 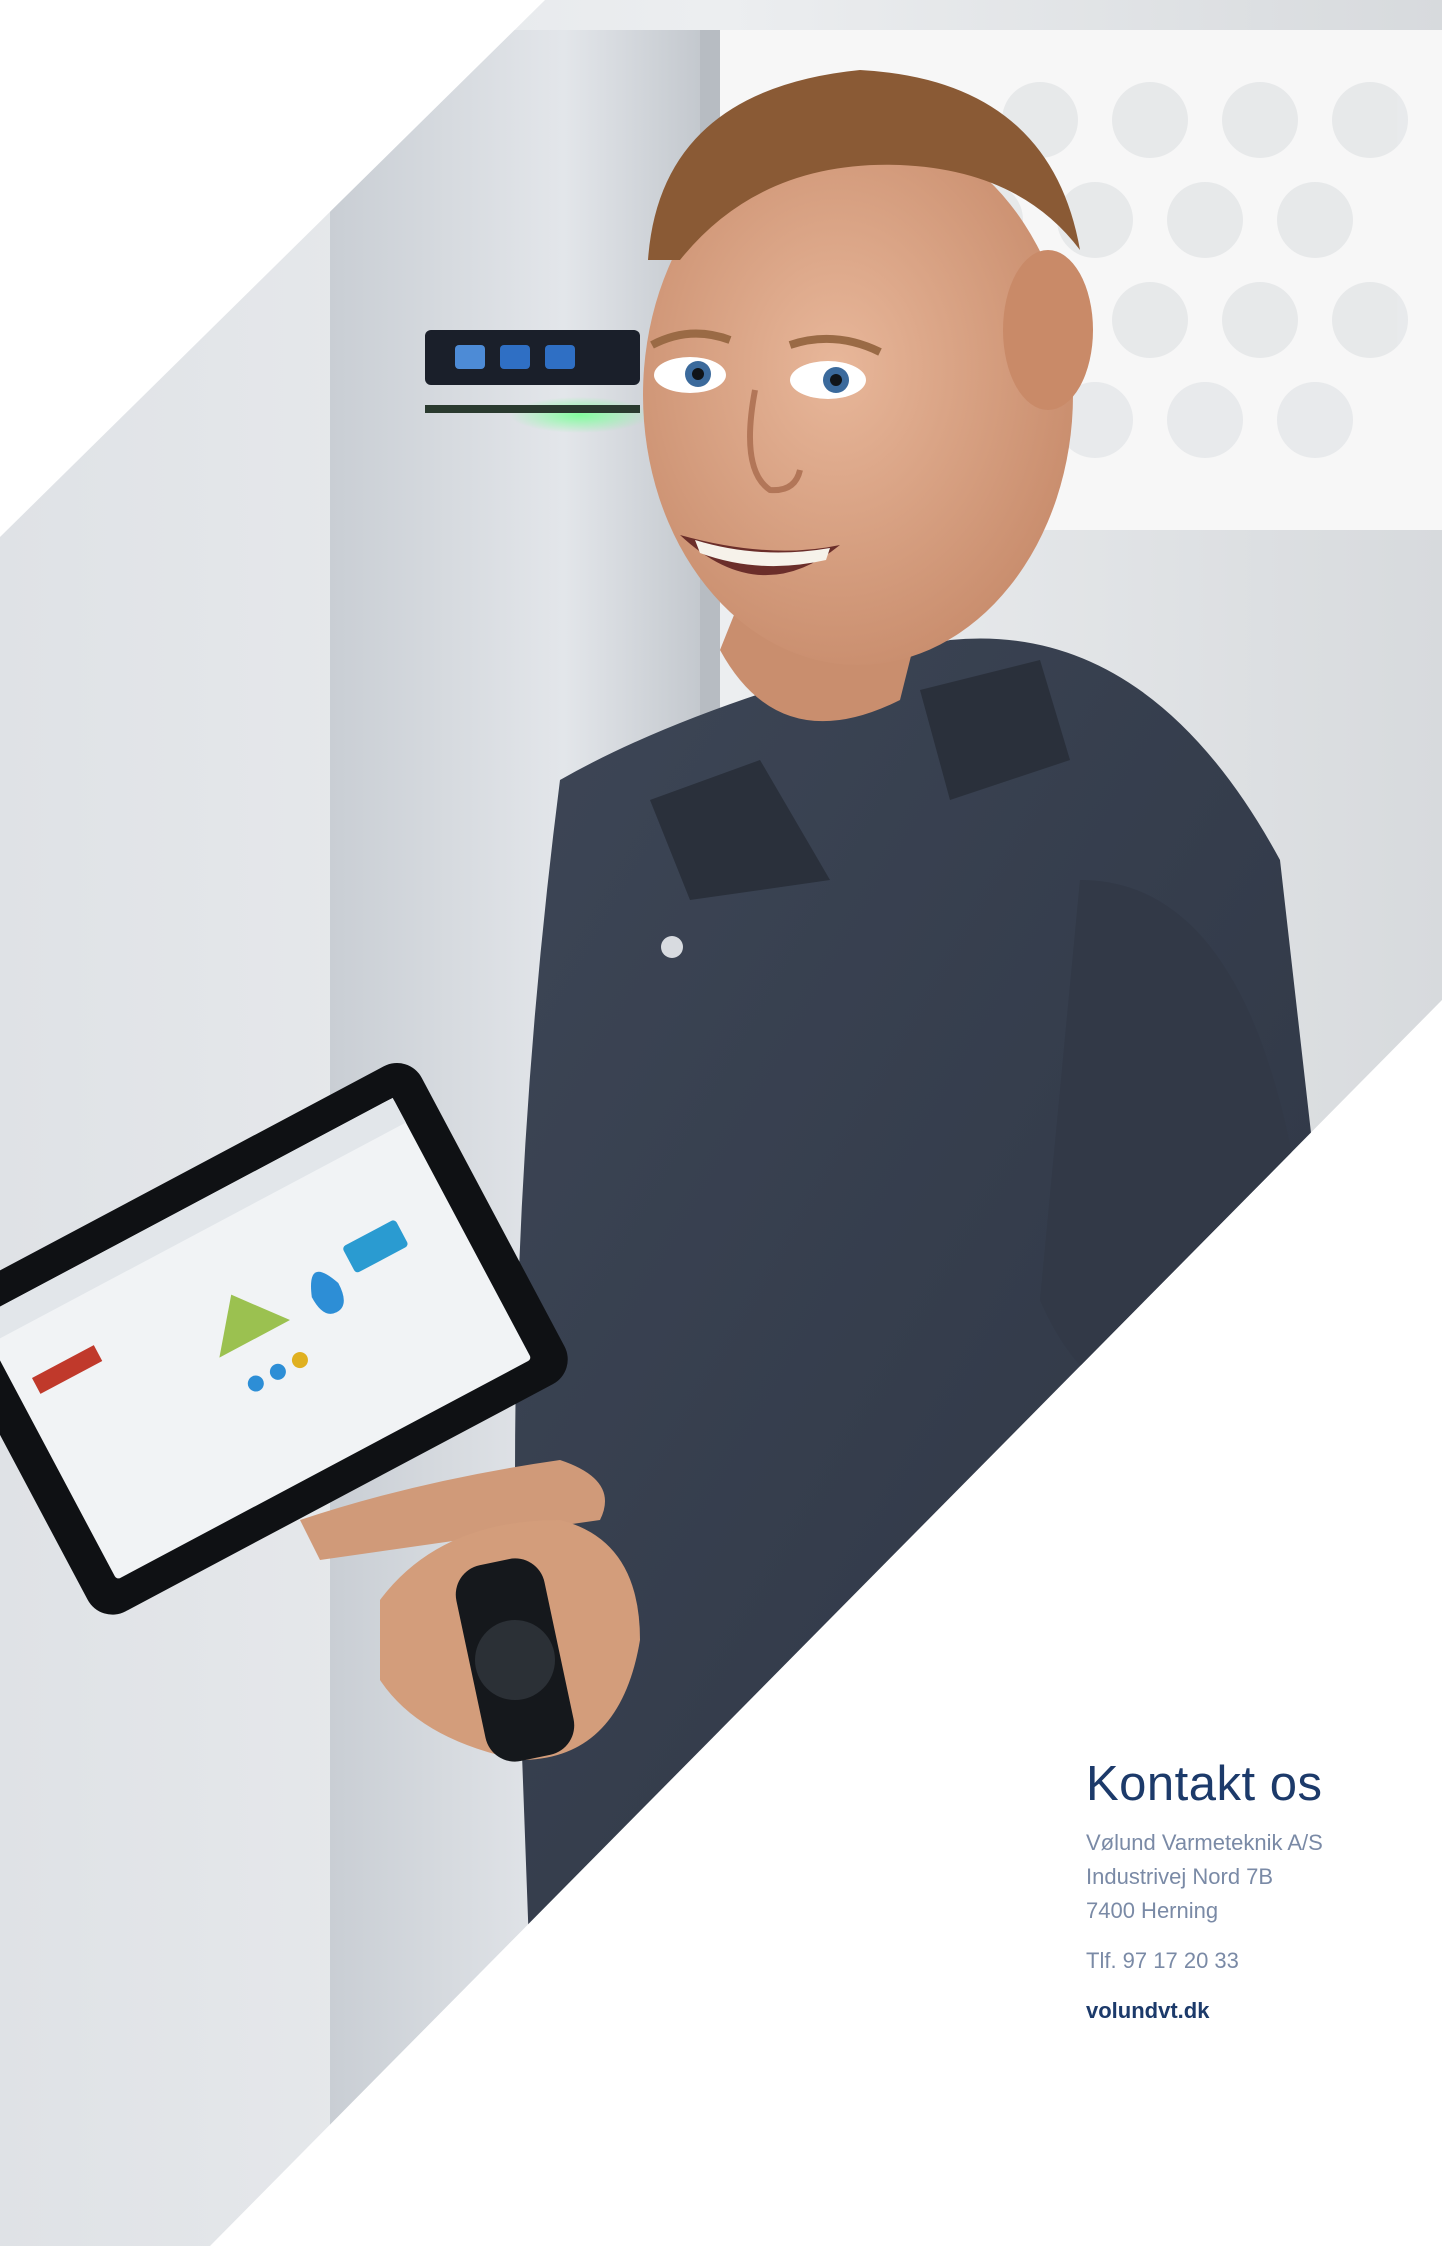 I want to click on street-address: Industrivej Nord 7B, so click(x=1180, y=1876).